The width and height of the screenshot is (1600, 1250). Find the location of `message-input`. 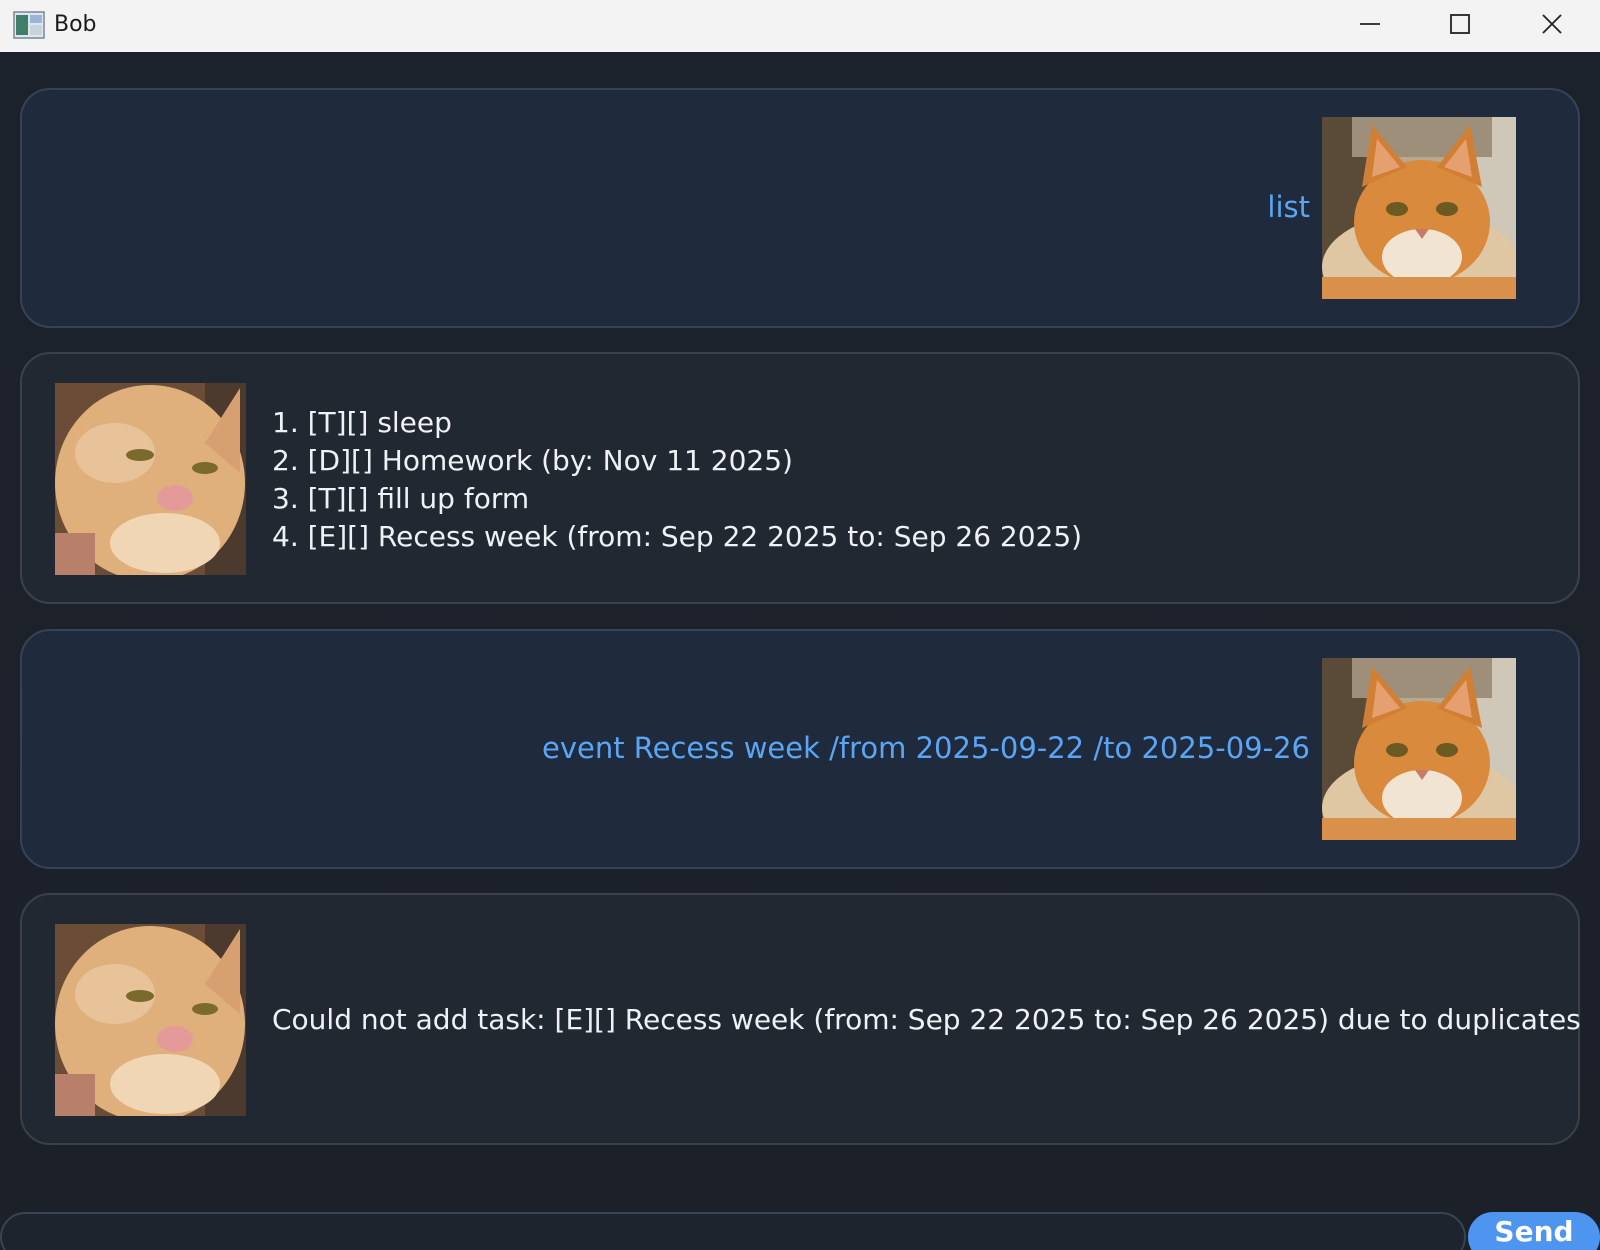

message-input is located at coordinates (733, 1231).